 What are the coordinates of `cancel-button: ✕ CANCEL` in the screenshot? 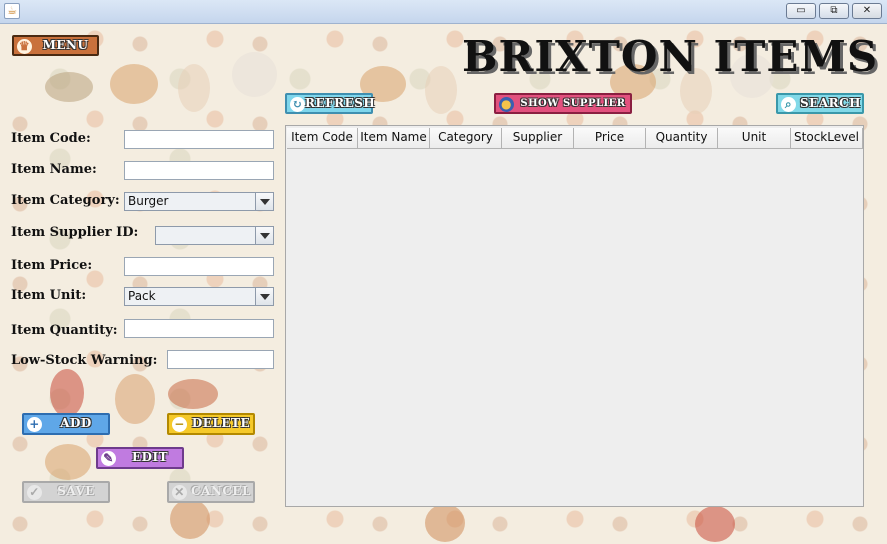 It's located at (211, 492).